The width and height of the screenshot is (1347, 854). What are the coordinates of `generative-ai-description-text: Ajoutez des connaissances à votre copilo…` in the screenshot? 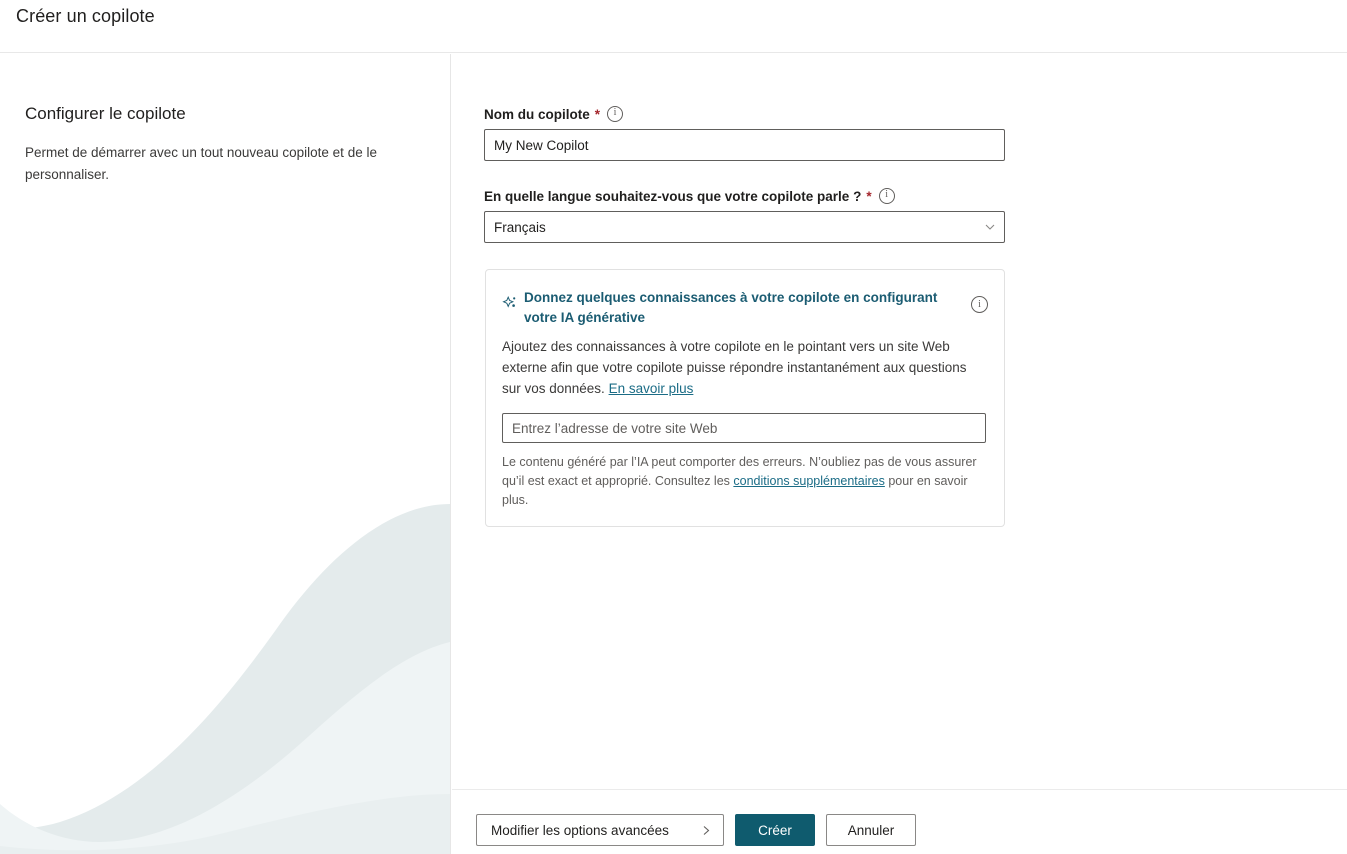 It's located at (734, 367).